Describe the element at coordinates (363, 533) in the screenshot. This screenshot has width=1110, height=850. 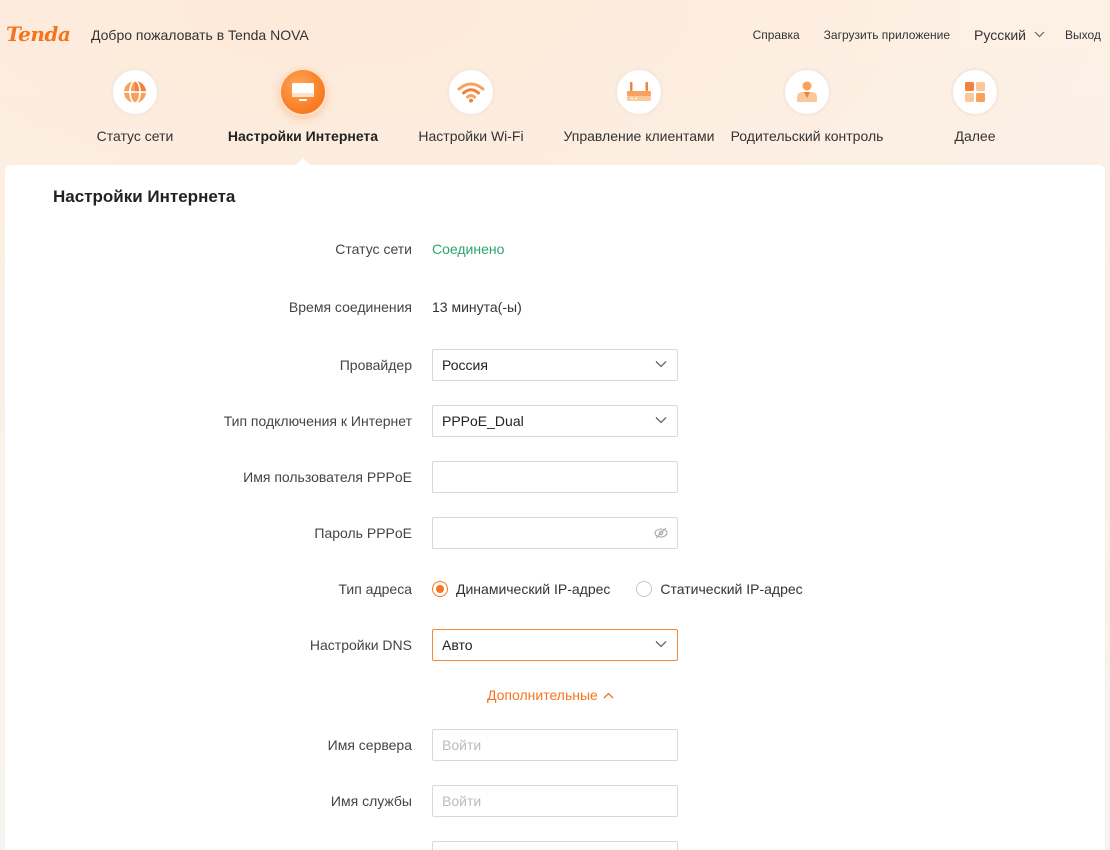
I see `pppoe-password-label: Пароль PPPoE` at that location.